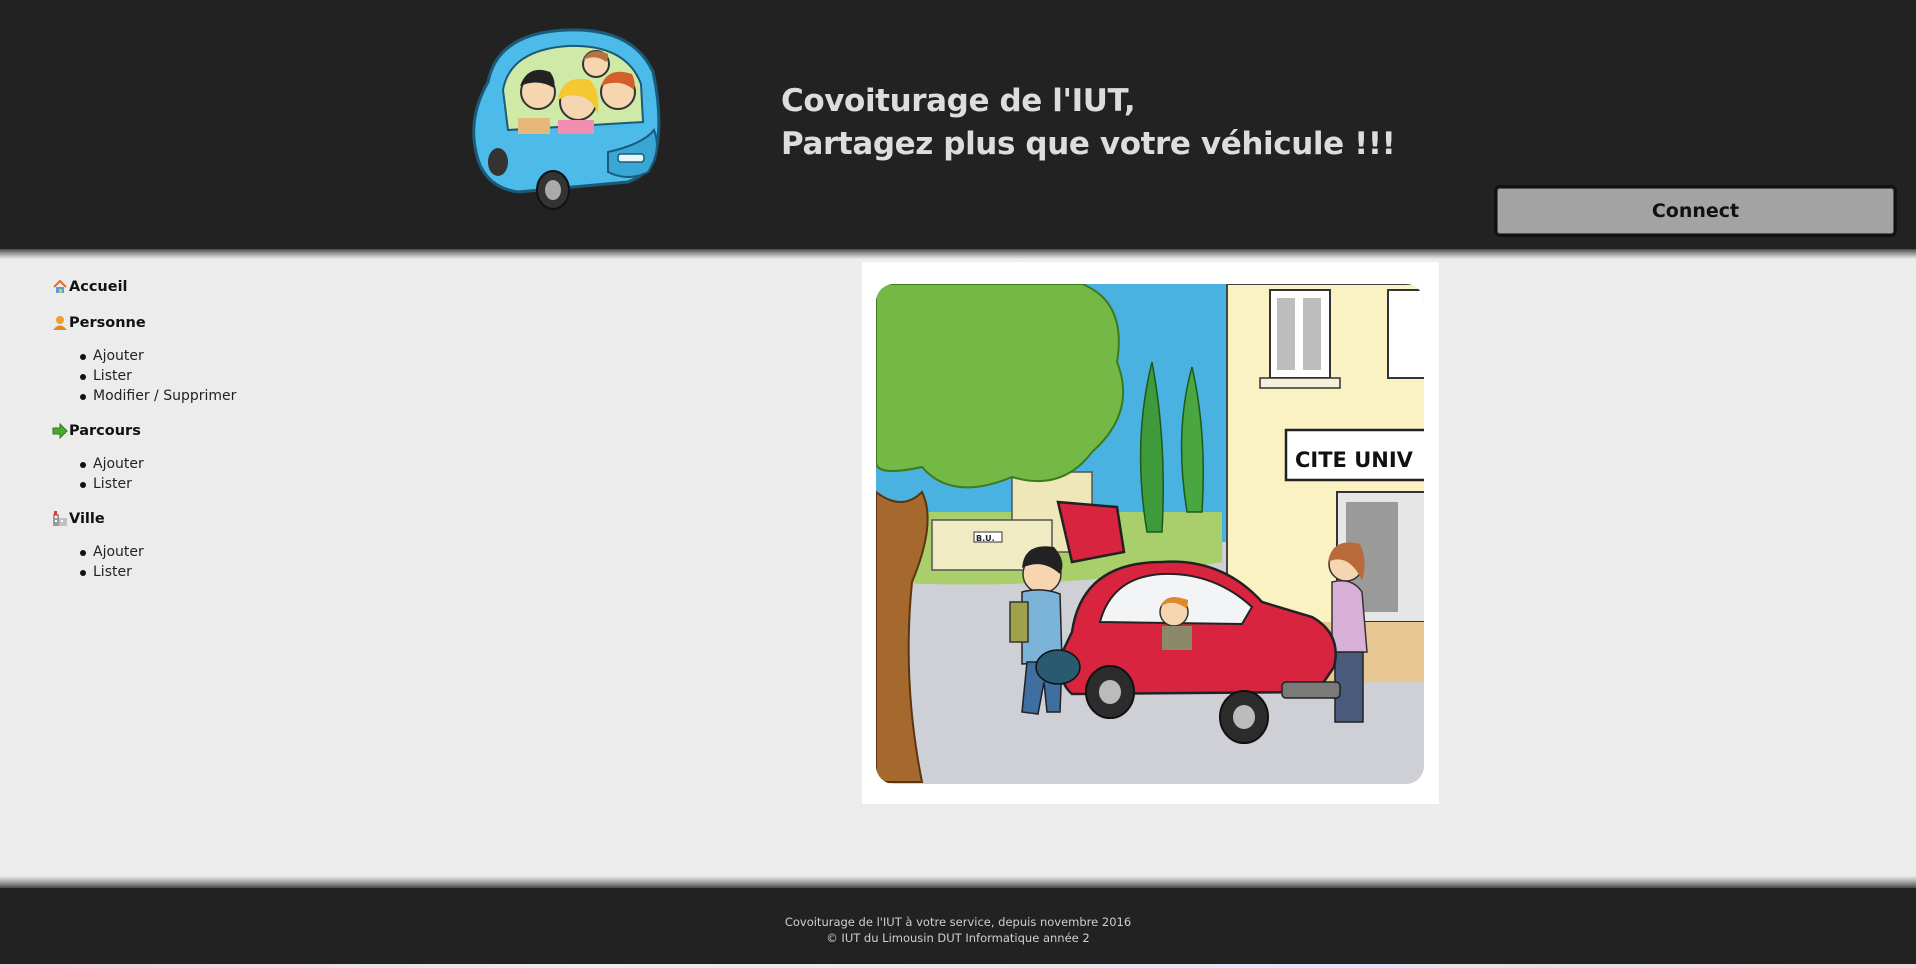 The image size is (1916, 968). Describe the element at coordinates (60, 518) in the screenshot. I see `city-icon` at that location.